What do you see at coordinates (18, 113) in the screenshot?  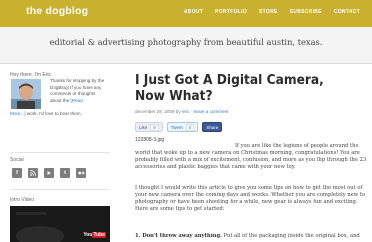 I see `read-more-link-continued: More...]` at bounding box center [18, 113].